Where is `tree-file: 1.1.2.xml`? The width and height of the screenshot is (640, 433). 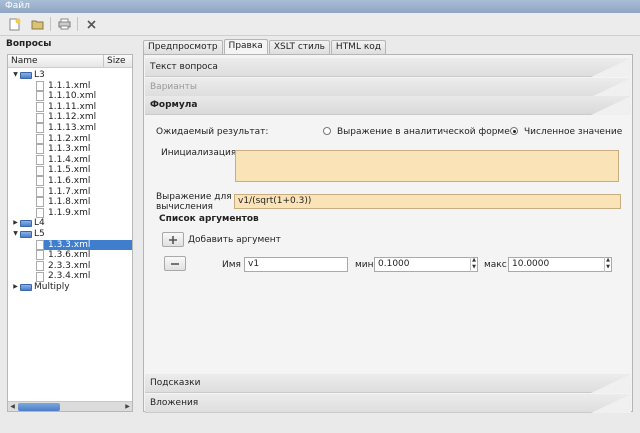
tree-file: 1.1.2.xml is located at coordinates (63, 139).